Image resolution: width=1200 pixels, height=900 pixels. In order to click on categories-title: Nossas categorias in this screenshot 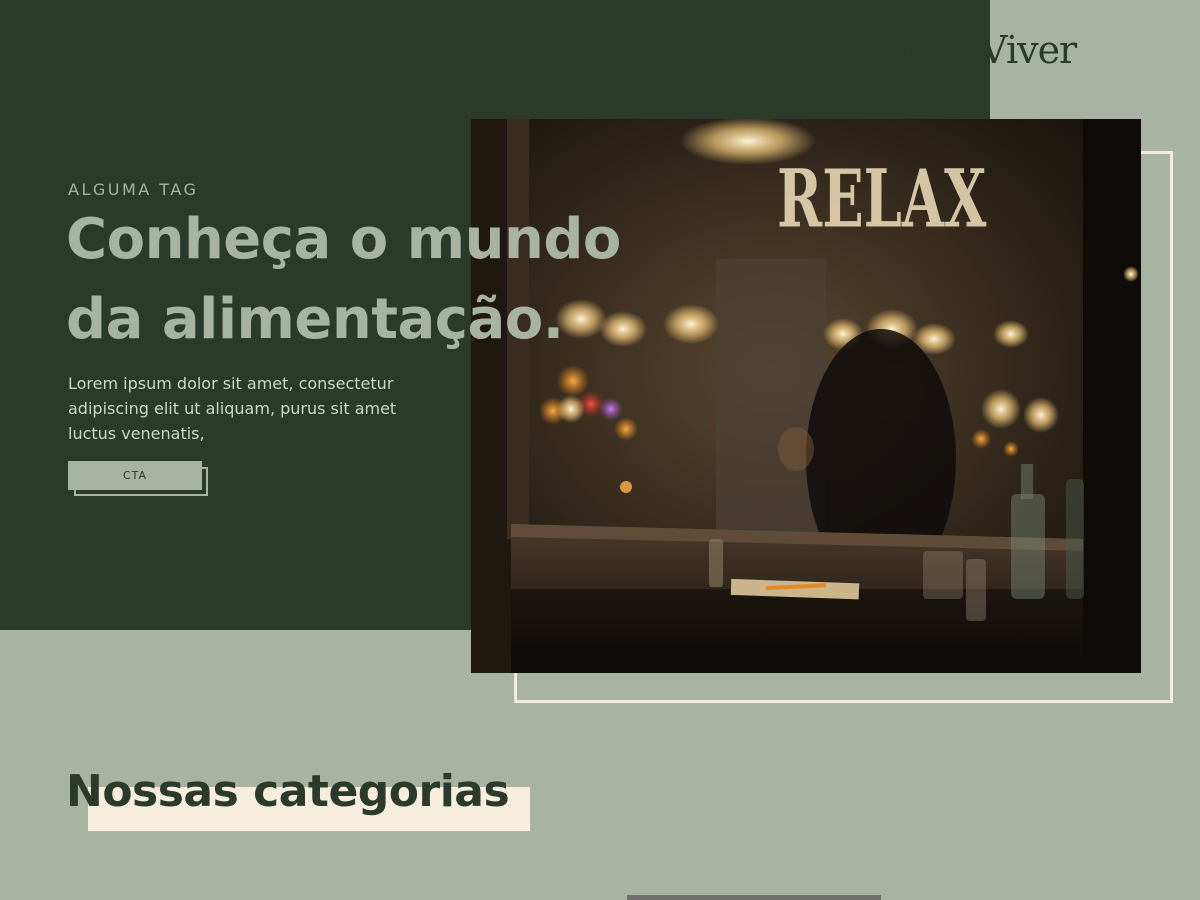, I will do `click(288, 791)`.